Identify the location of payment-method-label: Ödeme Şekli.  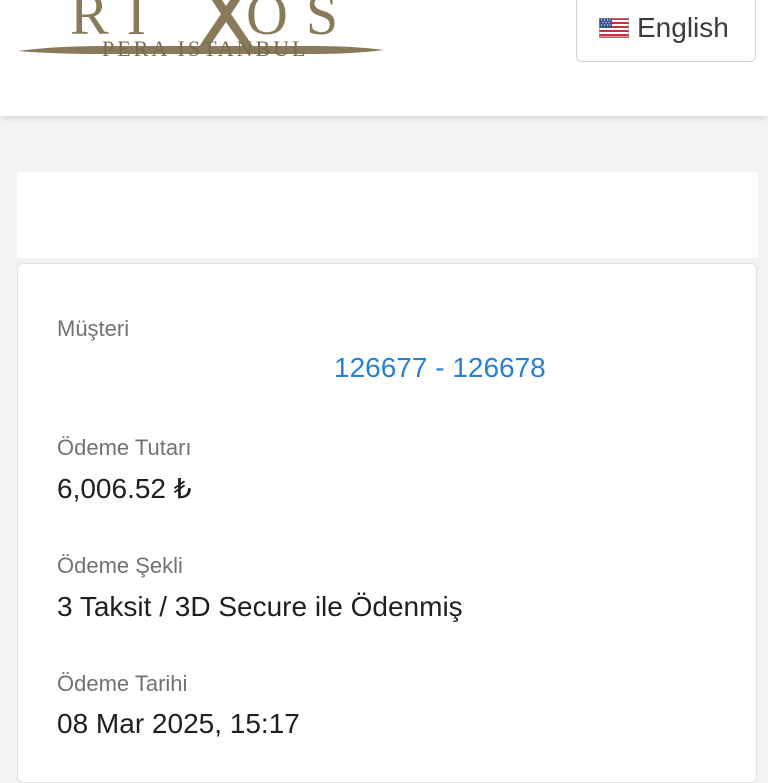
(120, 565).